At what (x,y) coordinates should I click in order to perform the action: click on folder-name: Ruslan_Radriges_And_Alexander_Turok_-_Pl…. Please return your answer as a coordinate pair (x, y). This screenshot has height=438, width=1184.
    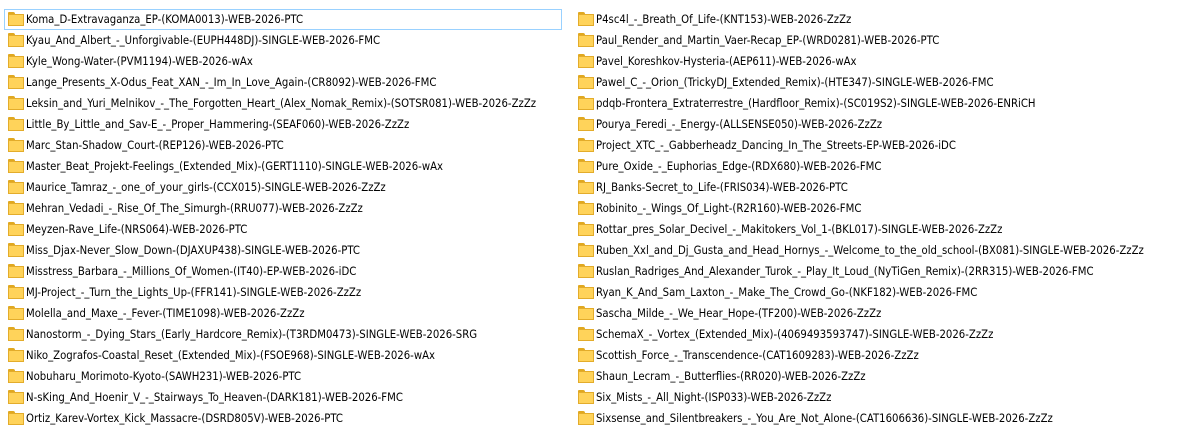
    Looking at the image, I should click on (845, 271).